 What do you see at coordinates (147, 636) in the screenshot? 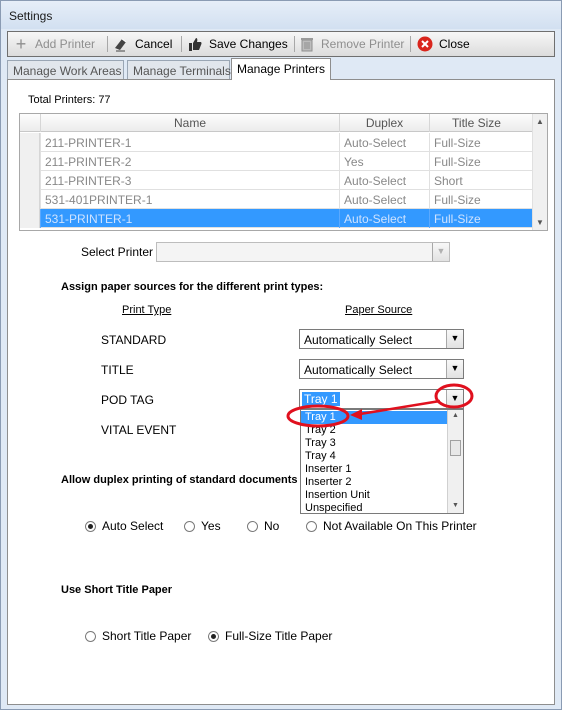
I see `radio-label: Short Title Paper` at bounding box center [147, 636].